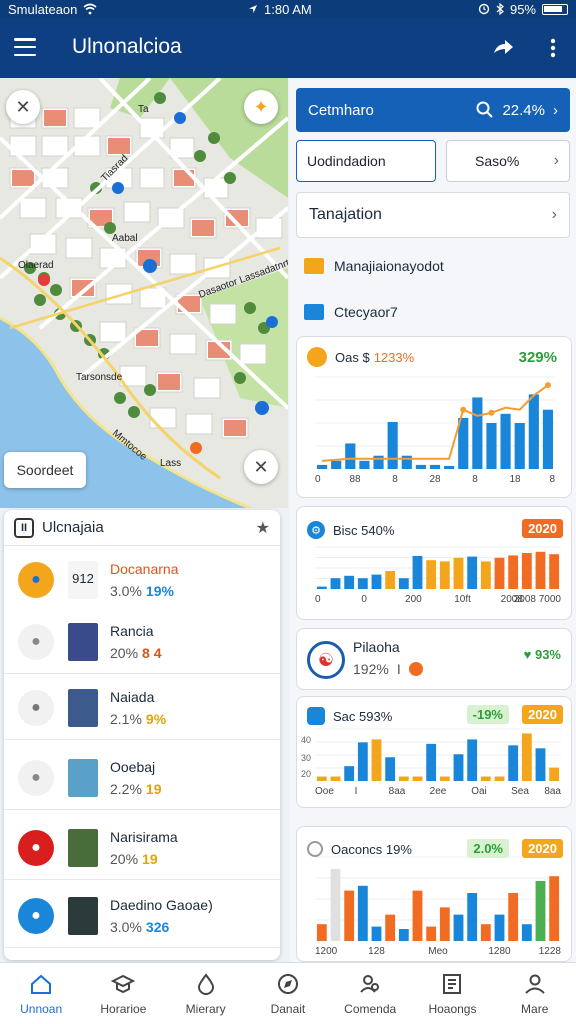  Describe the element at coordinates (351, 312) in the screenshot. I see `menu-item-category: Ctecyaor7` at that location.